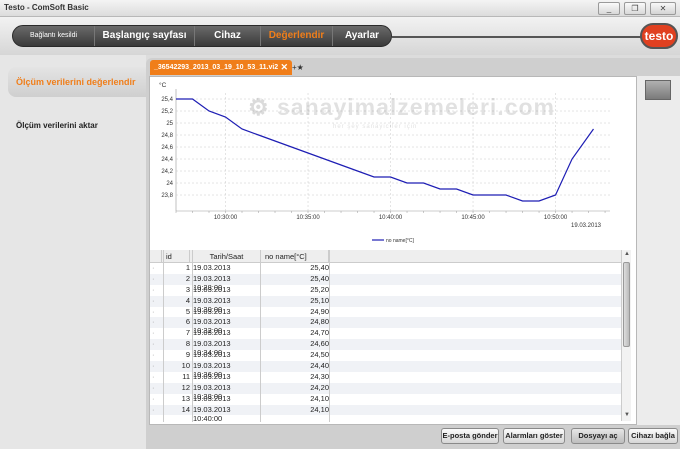  Describe the element at coordinates (385, 315) in the screenshot. I see `table-row: ·519.03.2013 10:31:0024,90` at that location.